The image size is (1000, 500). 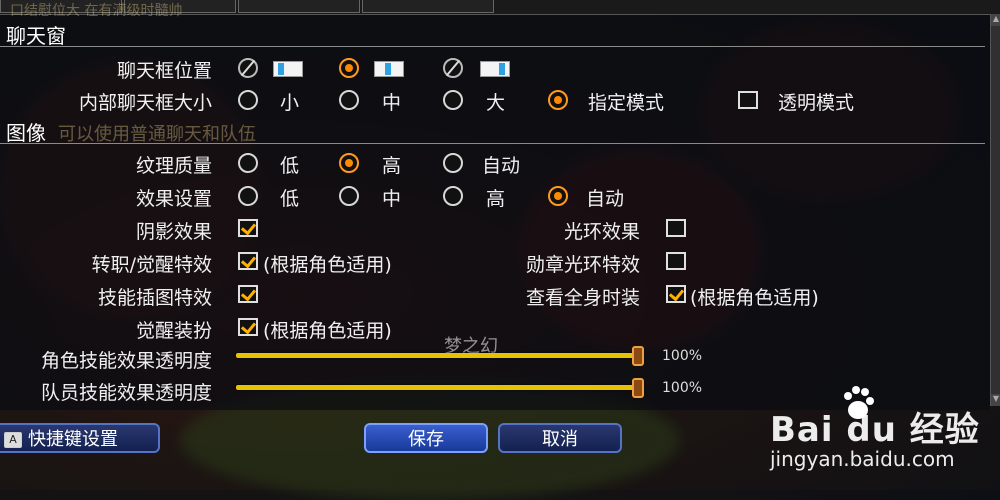 I want to click on chat-size-label: 内部聊天框大小, so click(x=145, y=103).